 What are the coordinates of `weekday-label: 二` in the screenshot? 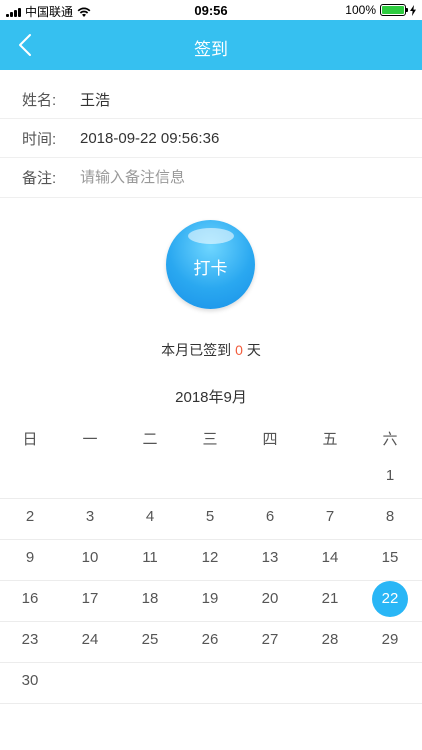 It's located at (150, 439).